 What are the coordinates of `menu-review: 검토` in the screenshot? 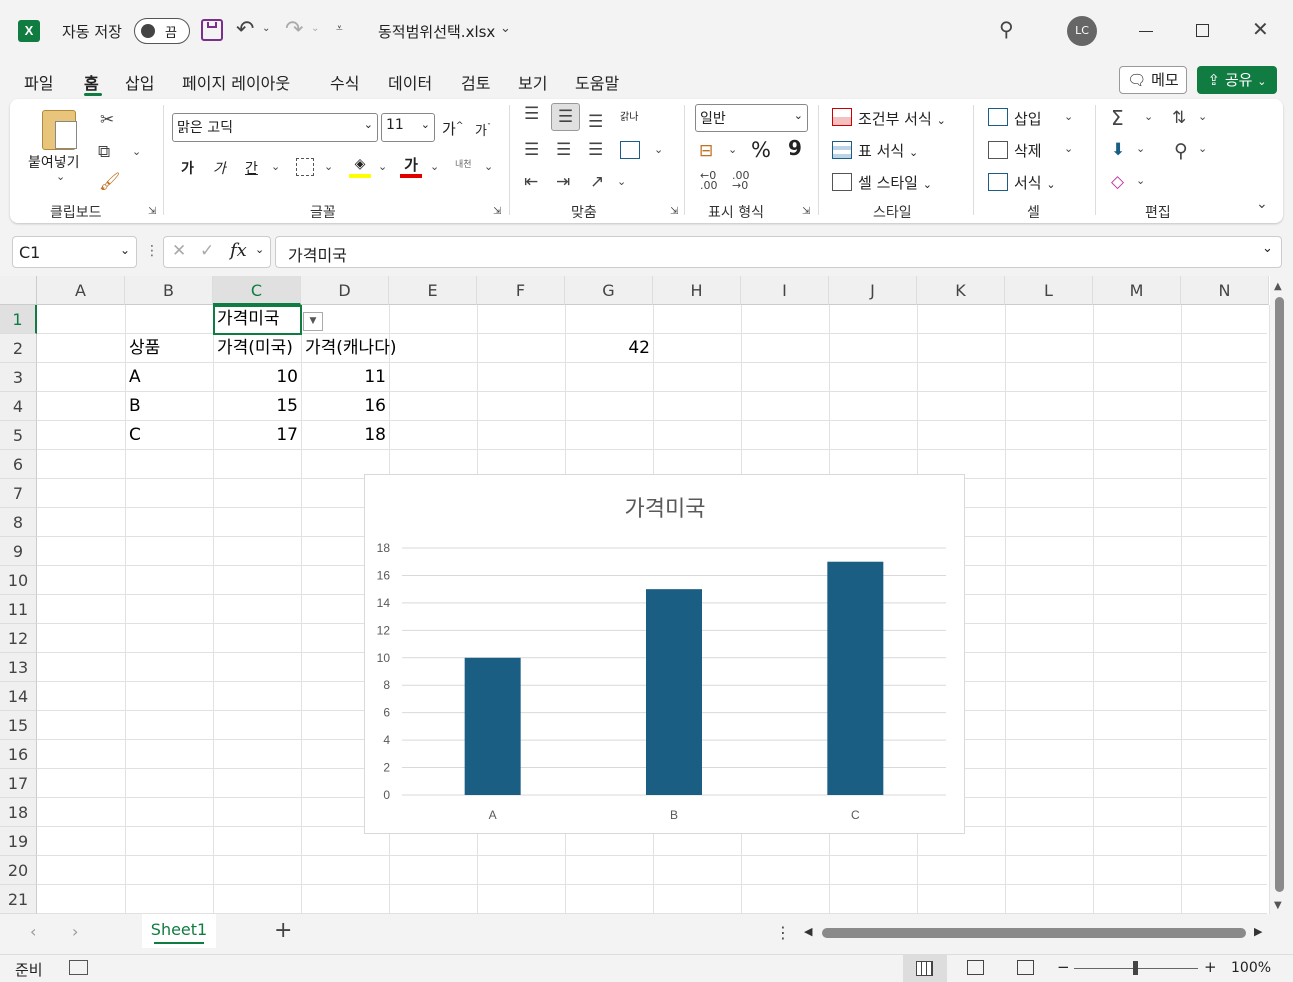 It's located at (475, 82).